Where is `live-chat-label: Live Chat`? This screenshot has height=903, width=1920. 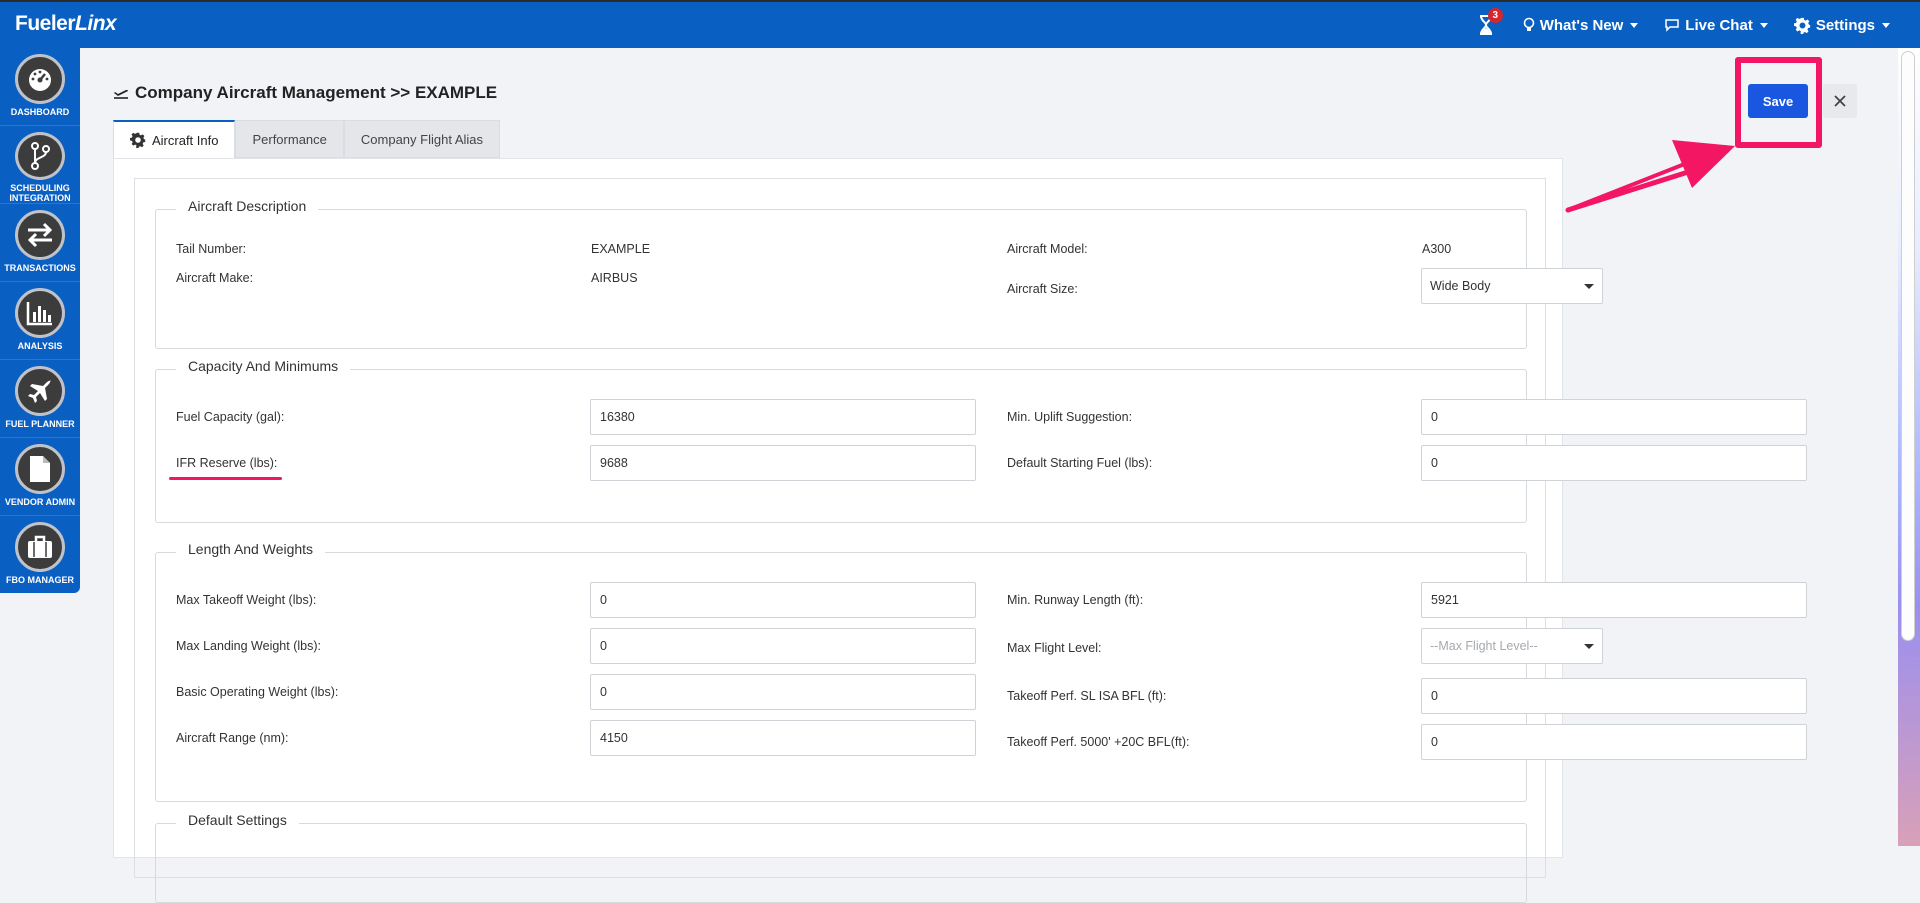
live-chat-label: Live Chat is located at coordinates (1719, 25).